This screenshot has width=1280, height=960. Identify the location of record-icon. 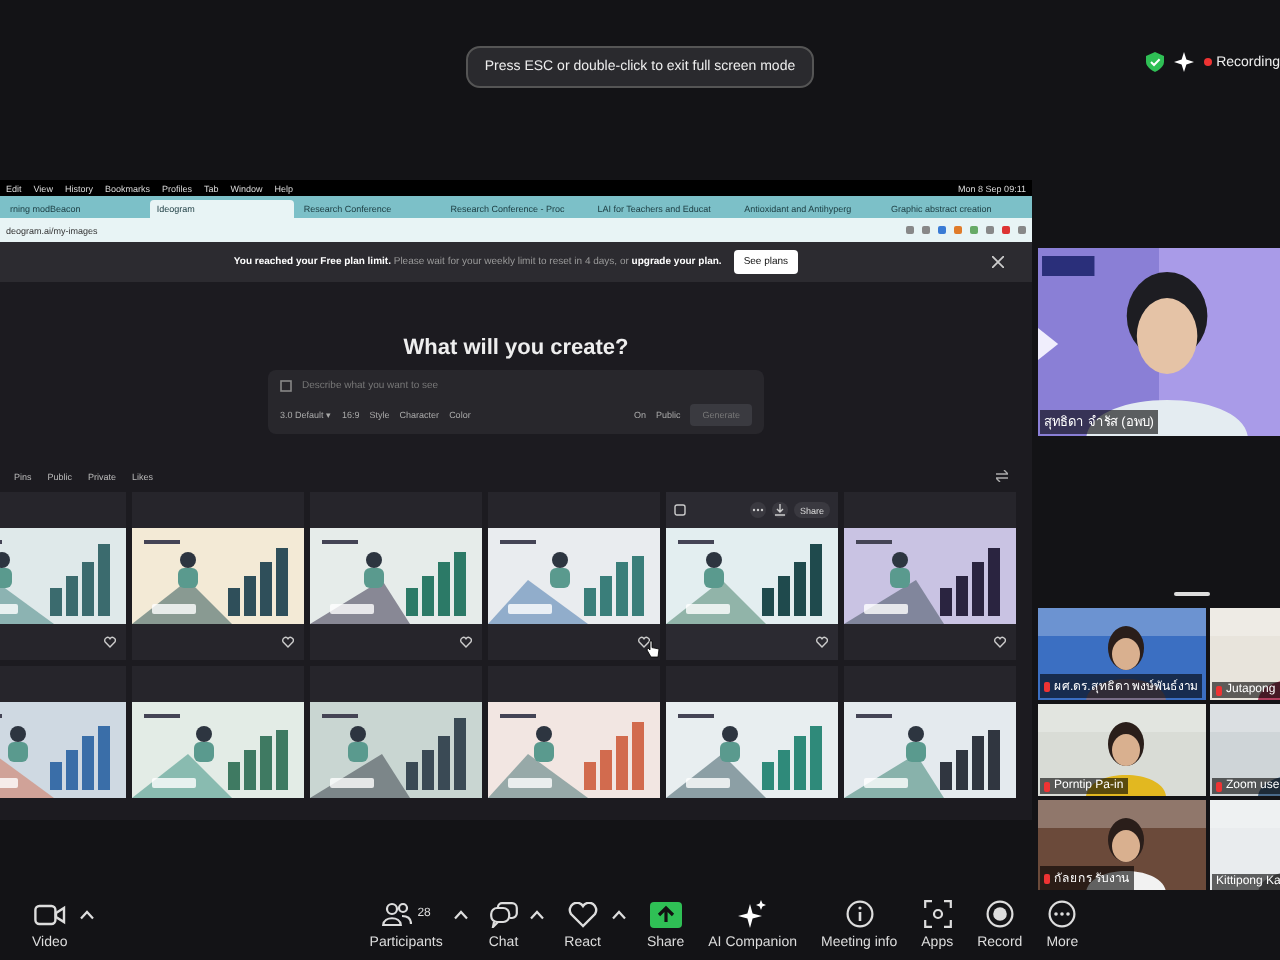
(999, 914).